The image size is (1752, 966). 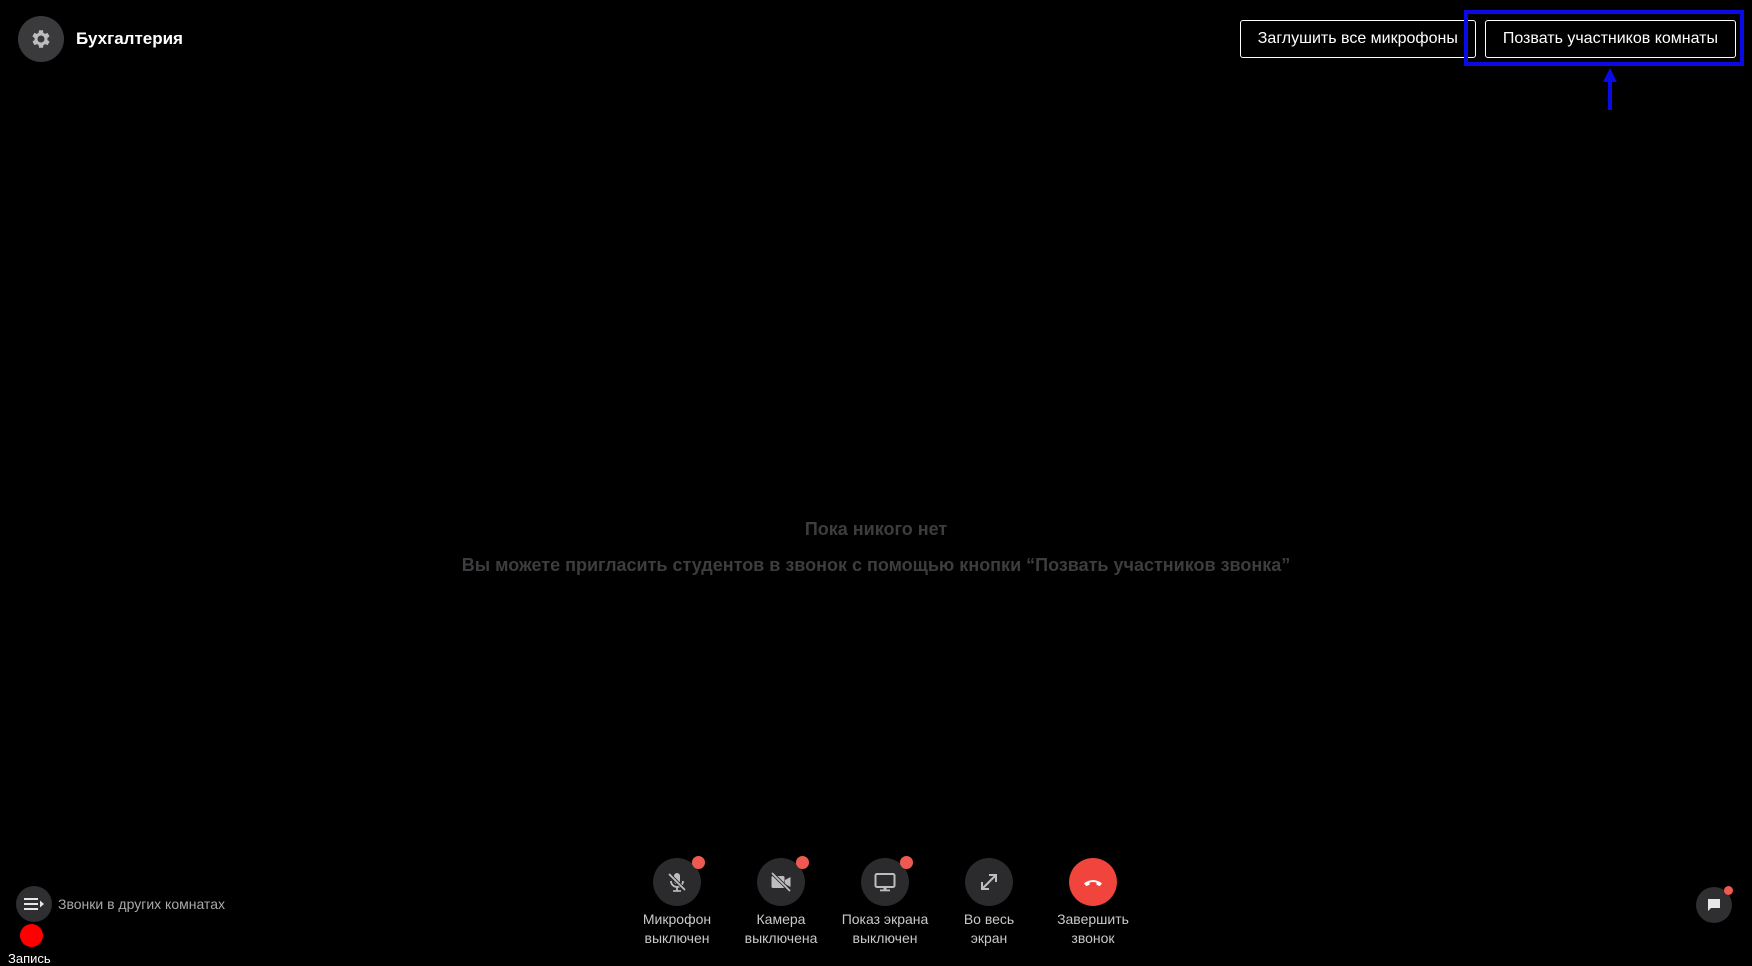 I want to click on microphone-toggle: Микрофон выключен, so click(x=677, y=902).